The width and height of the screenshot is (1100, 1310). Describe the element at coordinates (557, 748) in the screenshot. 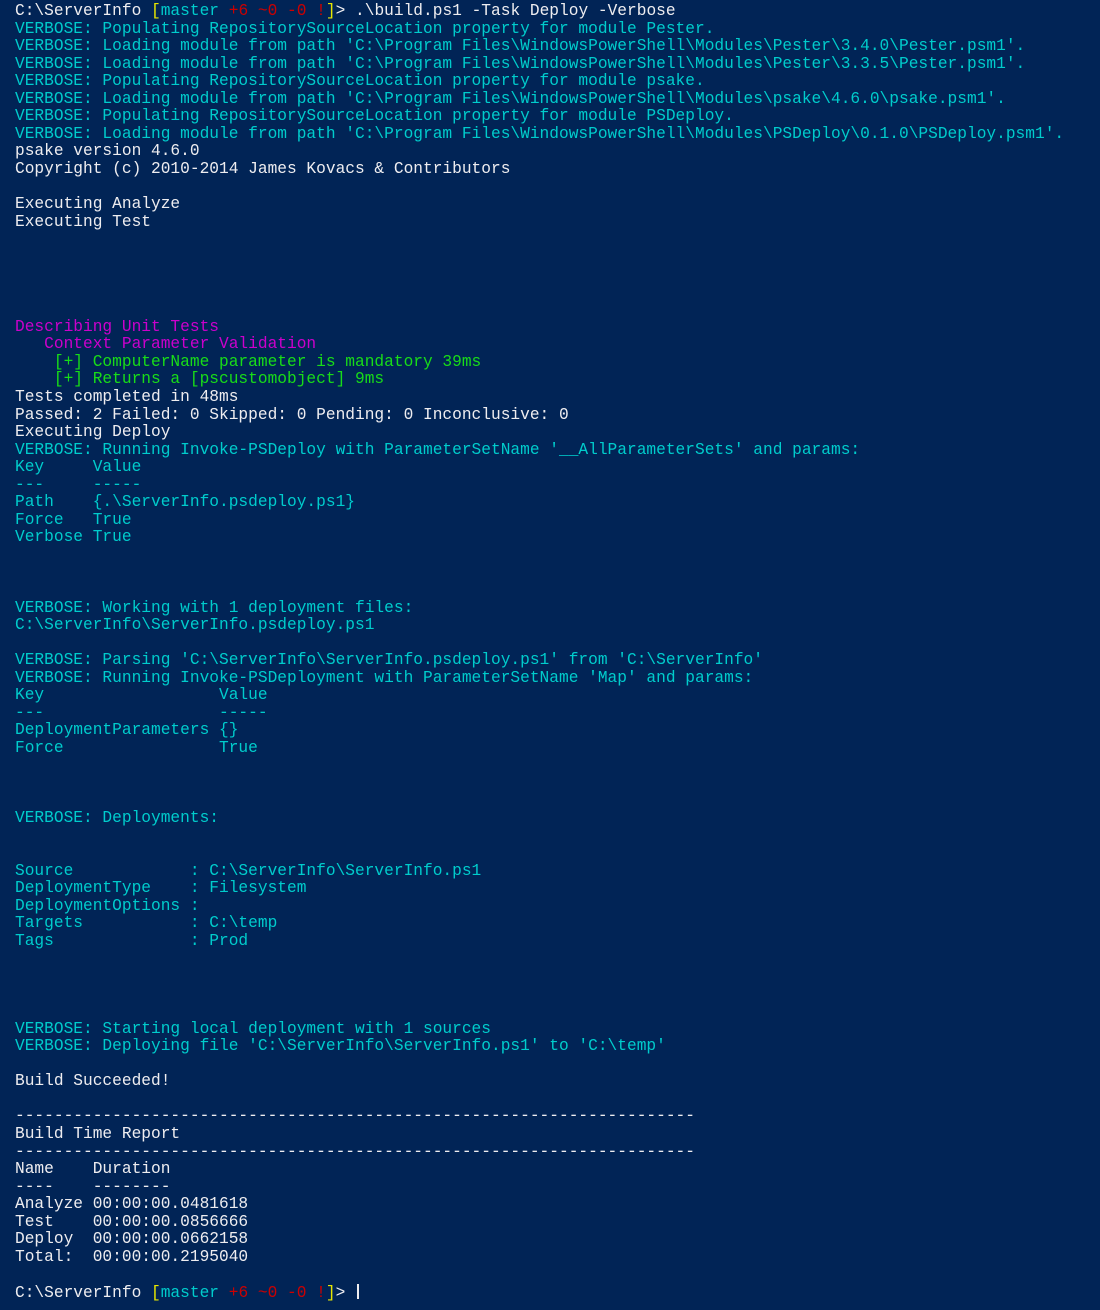

I see `console-line: Force True` at that location.